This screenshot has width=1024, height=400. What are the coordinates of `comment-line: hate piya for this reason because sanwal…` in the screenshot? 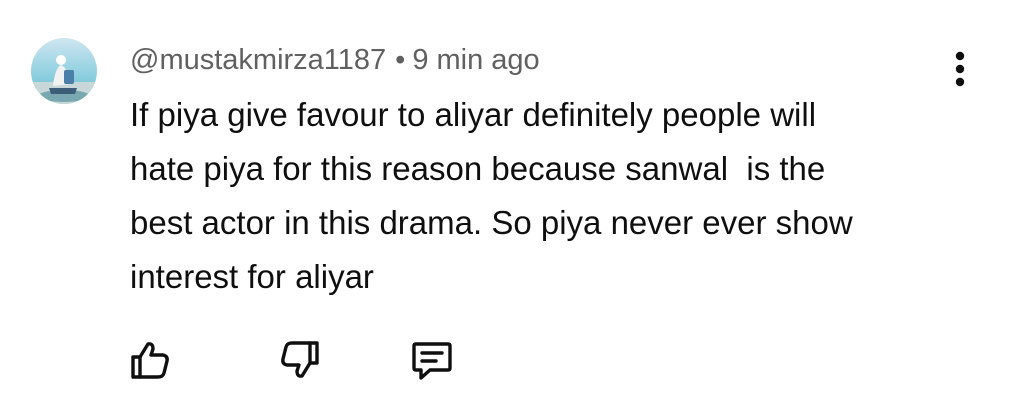 It's located at (478, 168).